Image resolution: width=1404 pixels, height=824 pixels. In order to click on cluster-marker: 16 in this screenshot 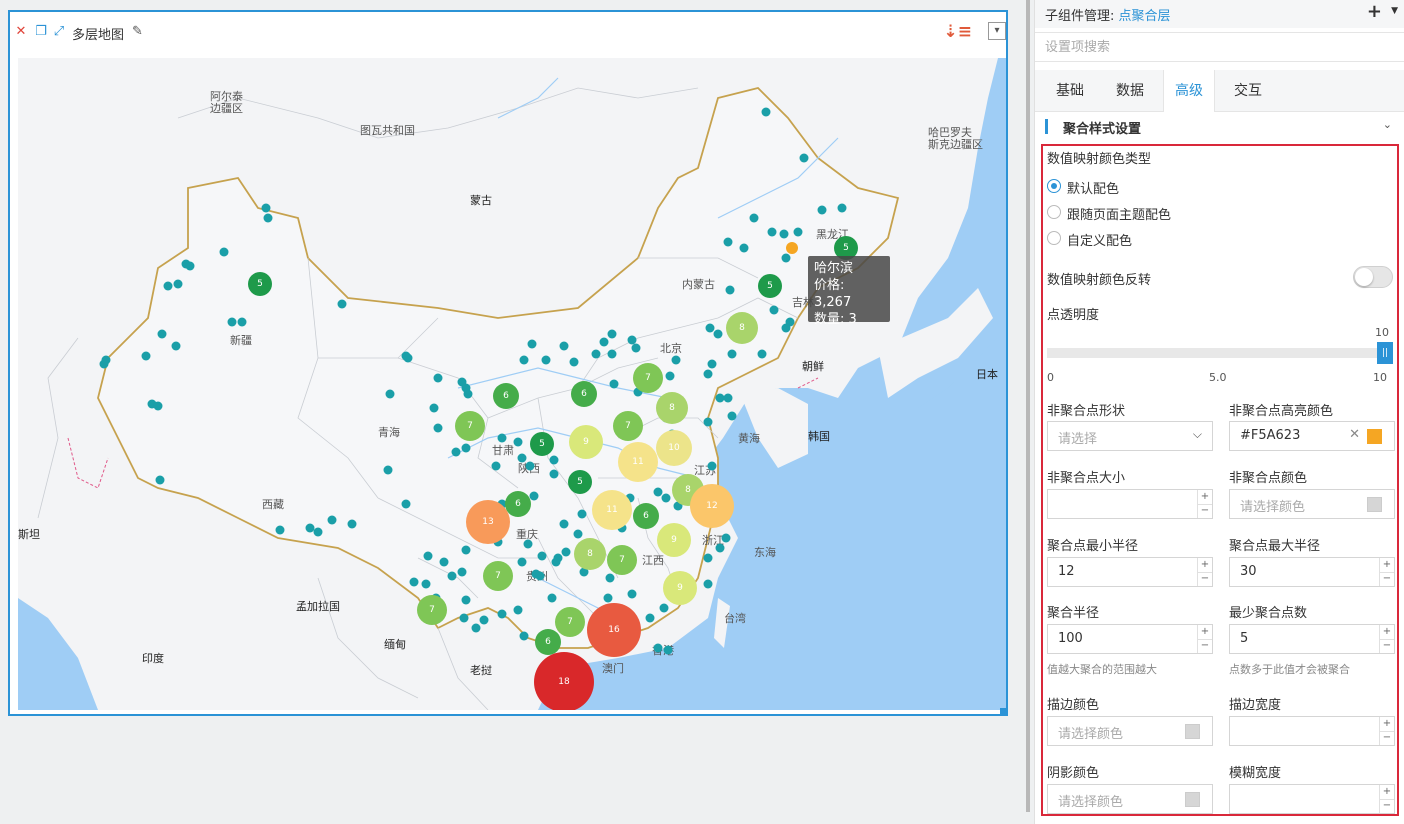, I will do `click(614, 630)`.